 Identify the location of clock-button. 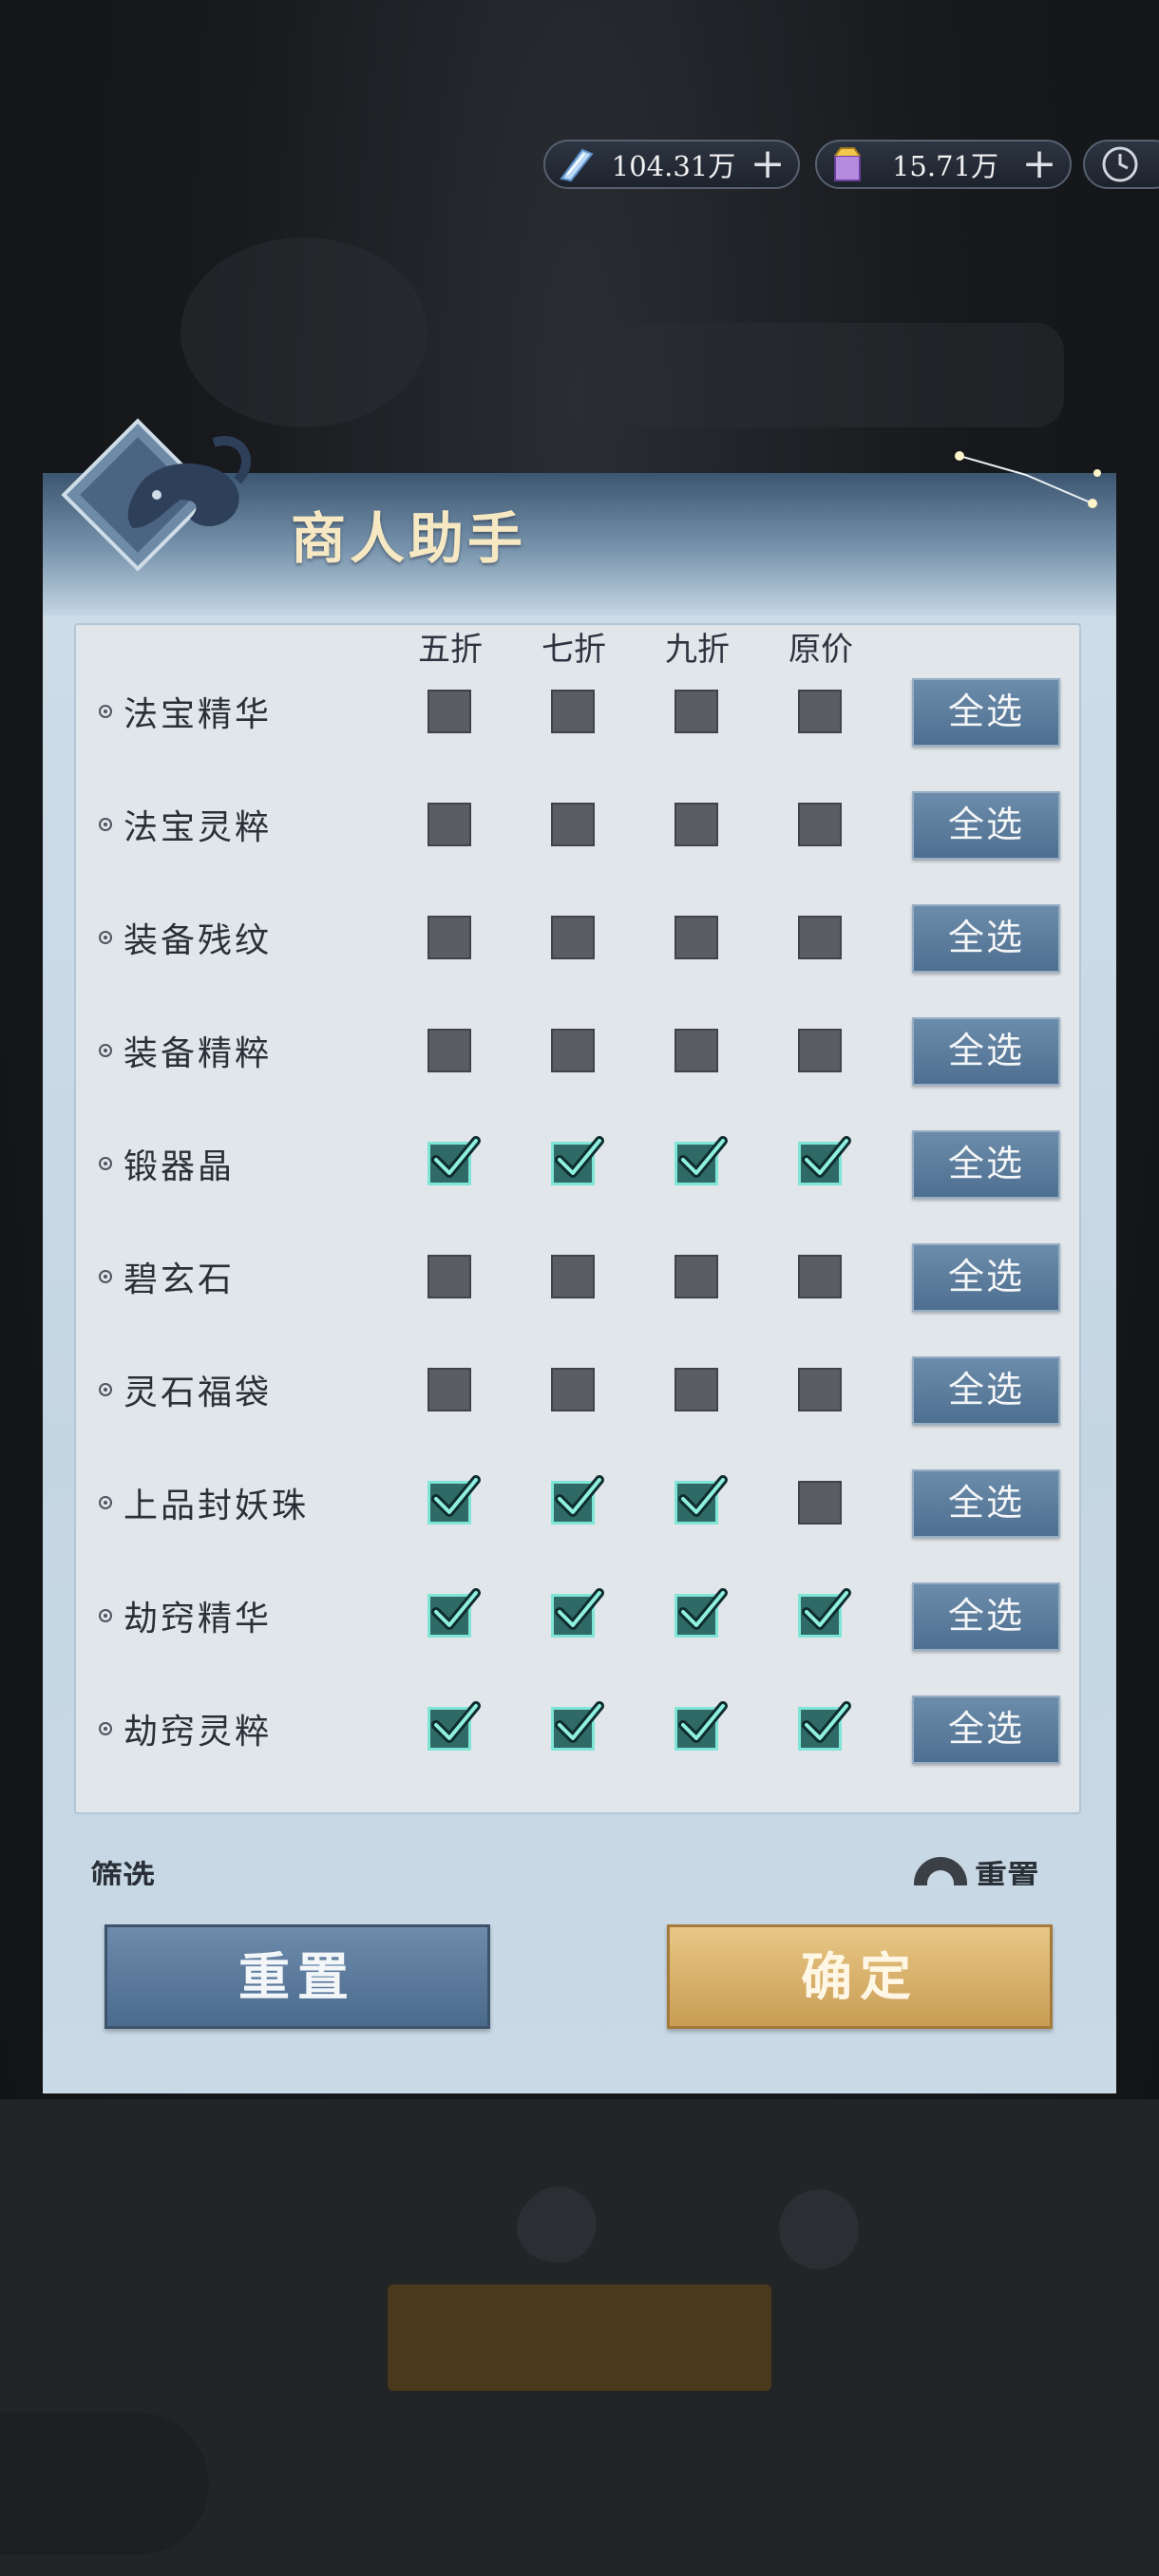
(1121, 164).